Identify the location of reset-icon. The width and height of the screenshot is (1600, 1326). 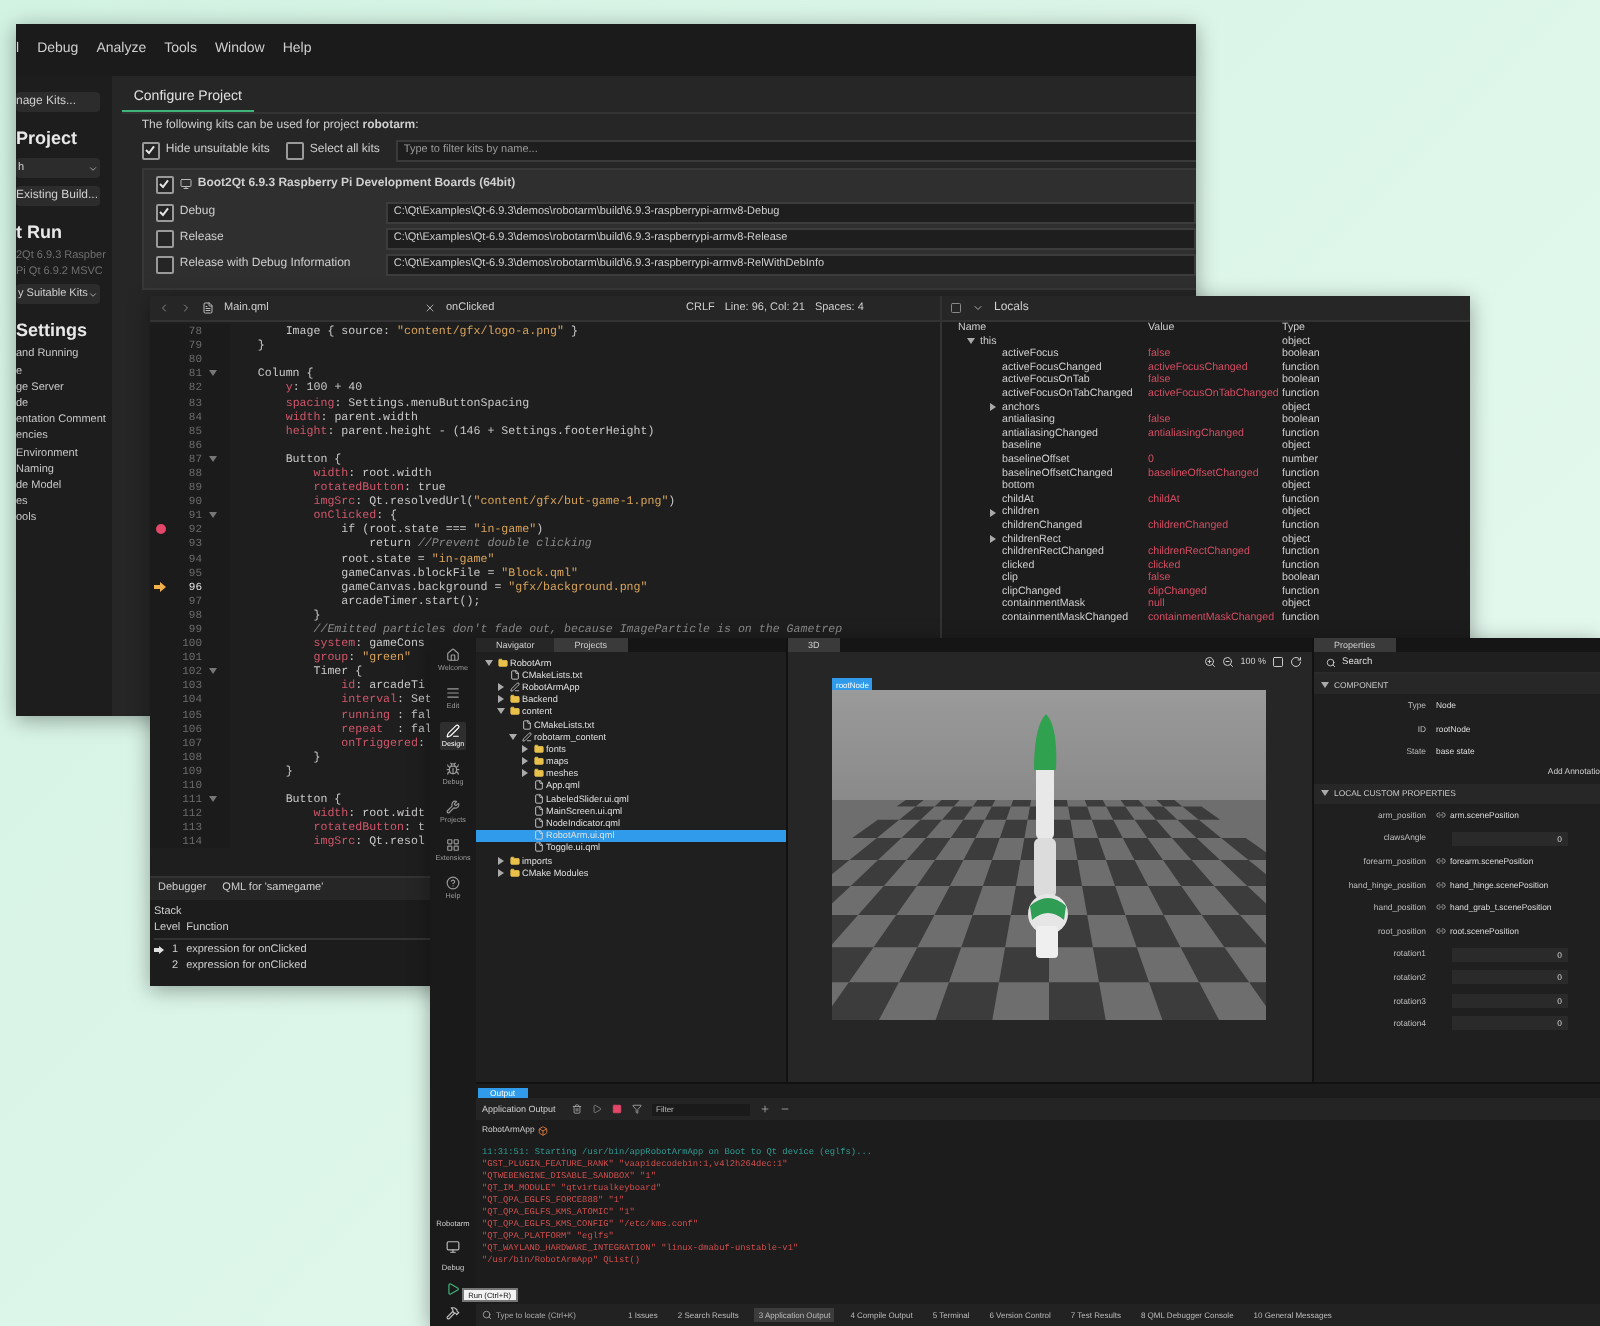
(1296, 662).